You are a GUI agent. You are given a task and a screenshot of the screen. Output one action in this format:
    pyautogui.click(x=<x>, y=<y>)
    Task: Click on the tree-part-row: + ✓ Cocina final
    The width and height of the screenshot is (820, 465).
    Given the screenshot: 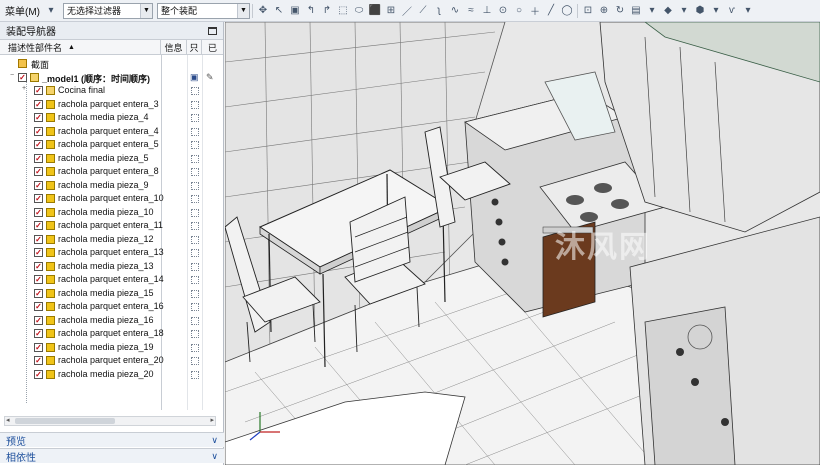 What is the action you would take?
    pyautogui.click(x=112, y=91)
    